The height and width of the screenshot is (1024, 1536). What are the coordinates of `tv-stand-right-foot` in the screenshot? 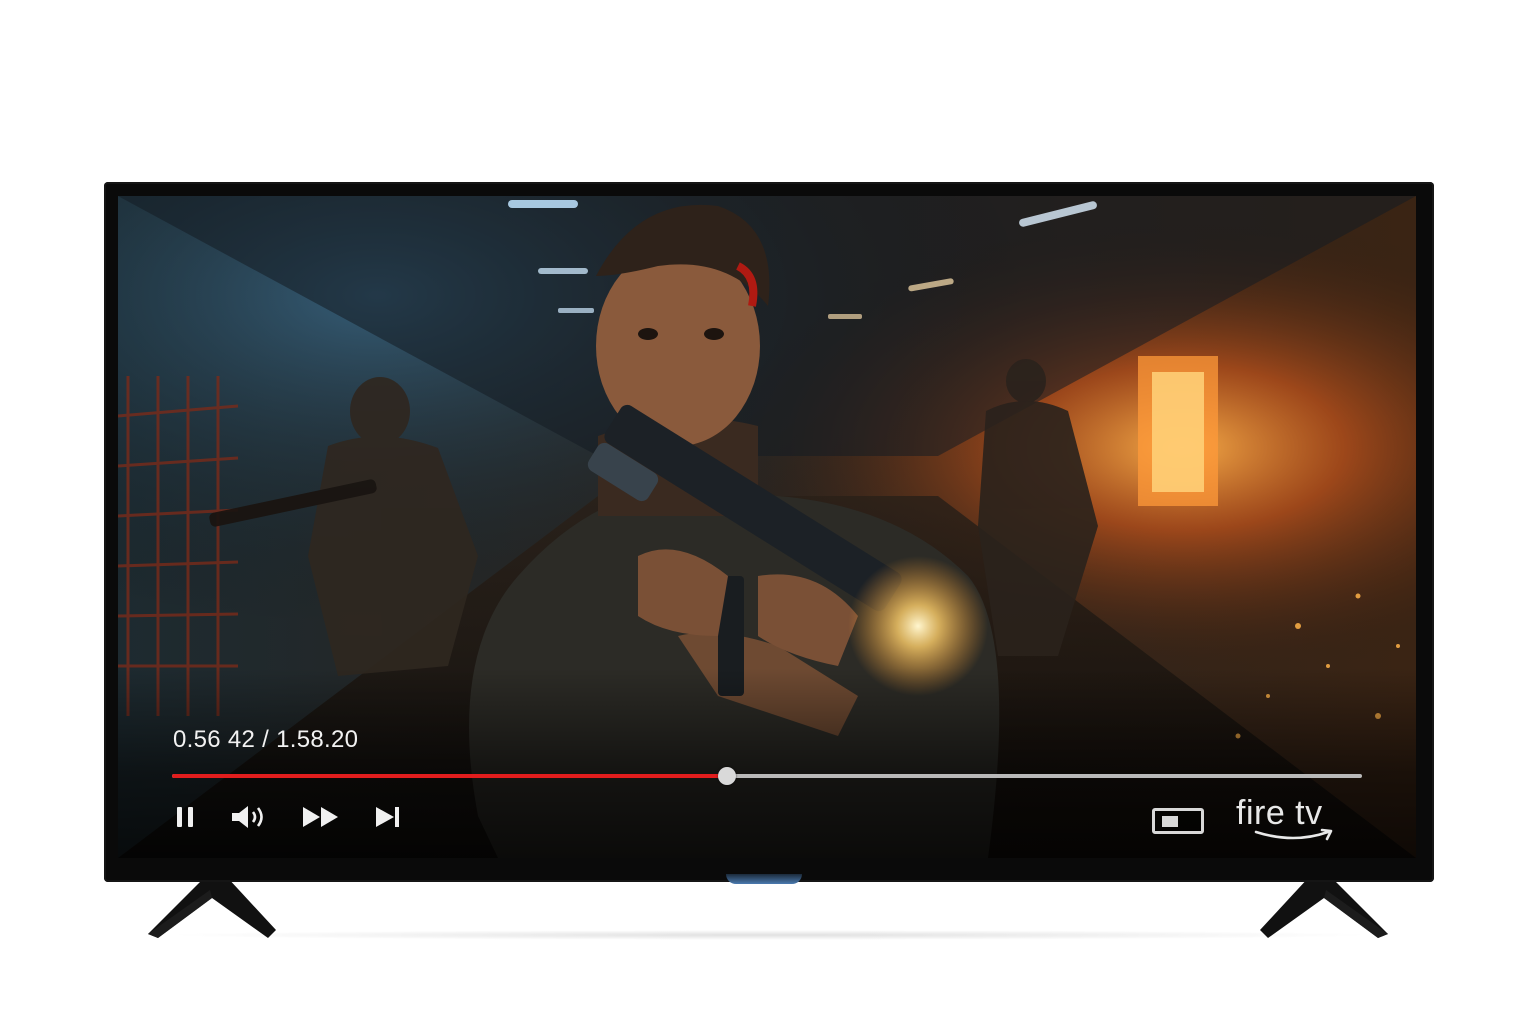 It's located at (1324, 907).